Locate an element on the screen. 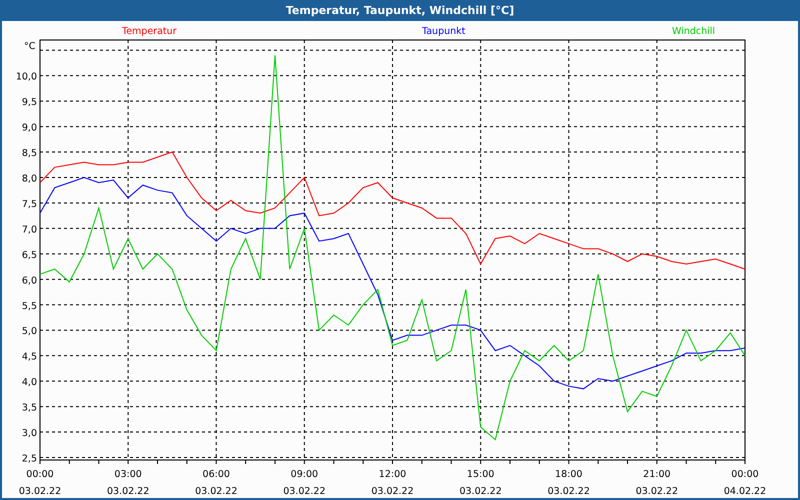 This screenshot has height=500, width=800. y-tick-label: 4,5 is located at coordinates (29, 357).